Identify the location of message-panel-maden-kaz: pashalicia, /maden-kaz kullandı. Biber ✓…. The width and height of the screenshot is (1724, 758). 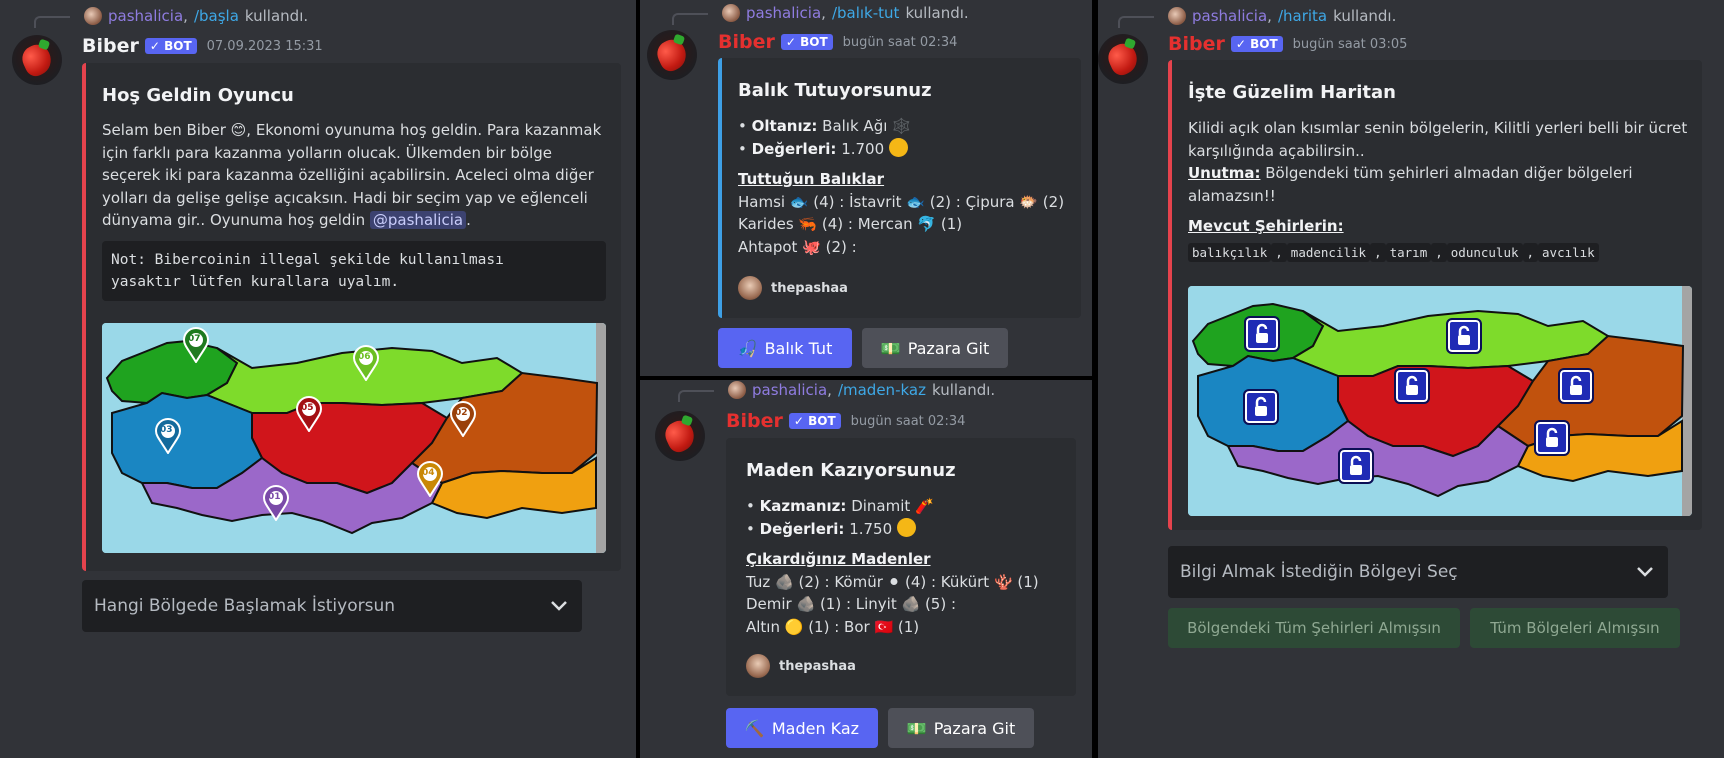
(866, 569).